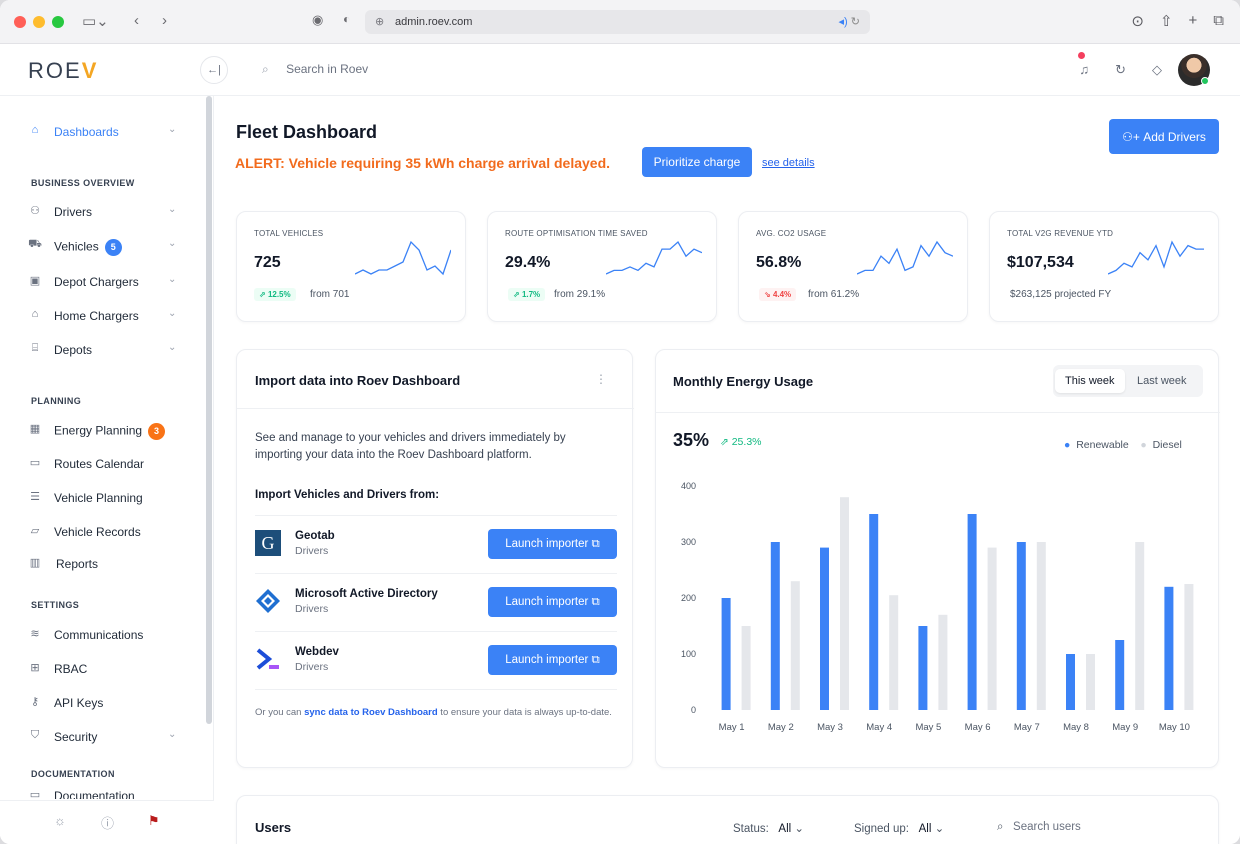  Describe the element at coordinates (1040, 262) in the screenshot. I see `kpi-value: $107,534` at that location.